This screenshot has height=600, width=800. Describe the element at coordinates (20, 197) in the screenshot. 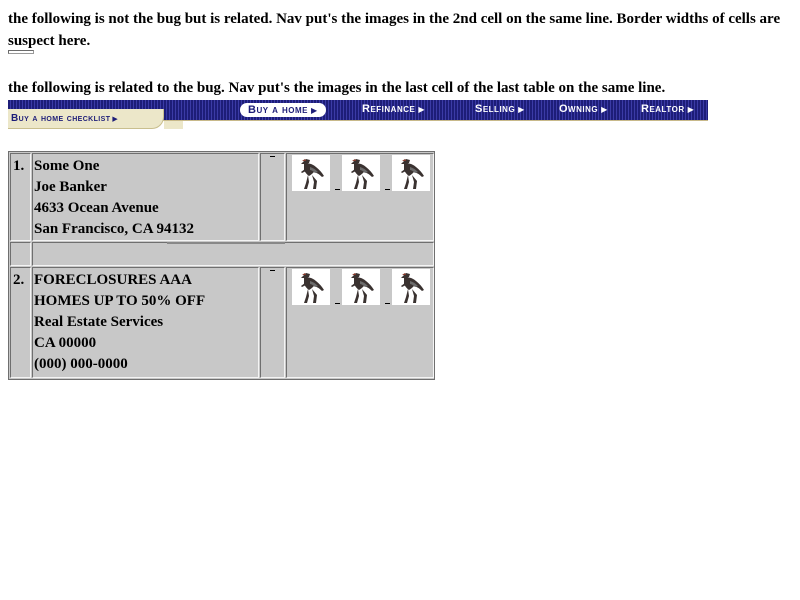

I see `number-cell: 1.` at that location.